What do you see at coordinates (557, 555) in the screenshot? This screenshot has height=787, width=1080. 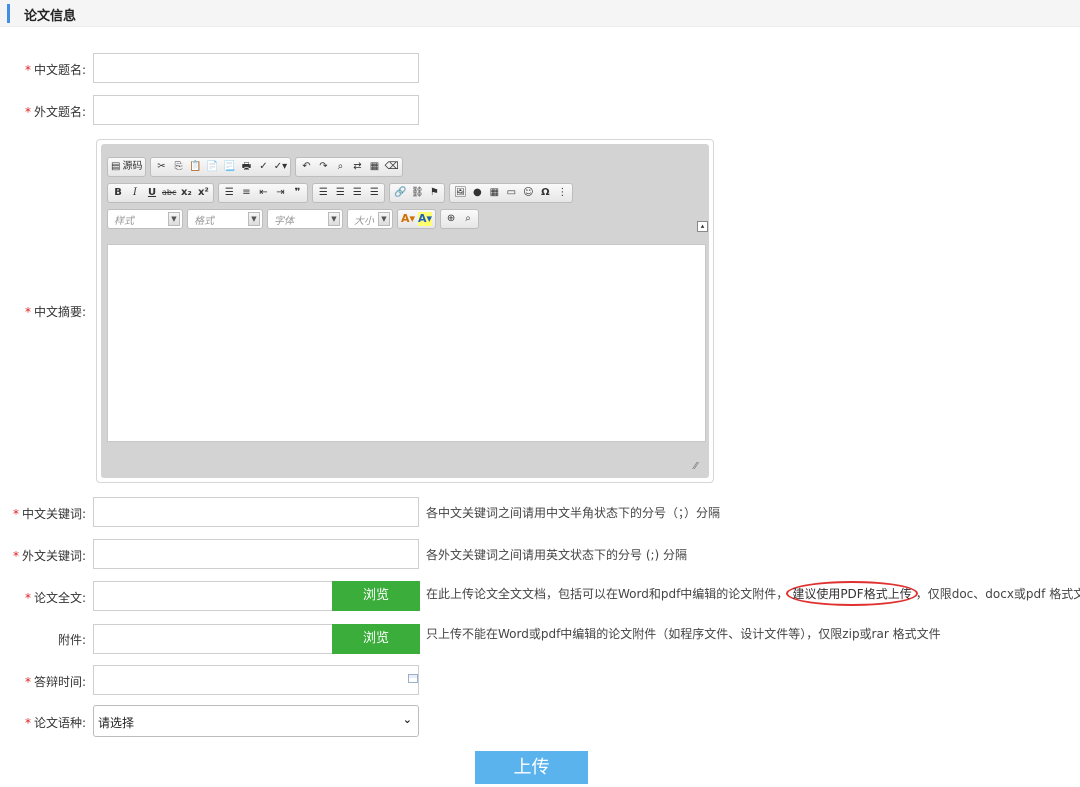 I see `en-keywords-hint: 各外文关键词之间请用英文状态下的分号 (;) 分隔` at bounding box center [557, 555].